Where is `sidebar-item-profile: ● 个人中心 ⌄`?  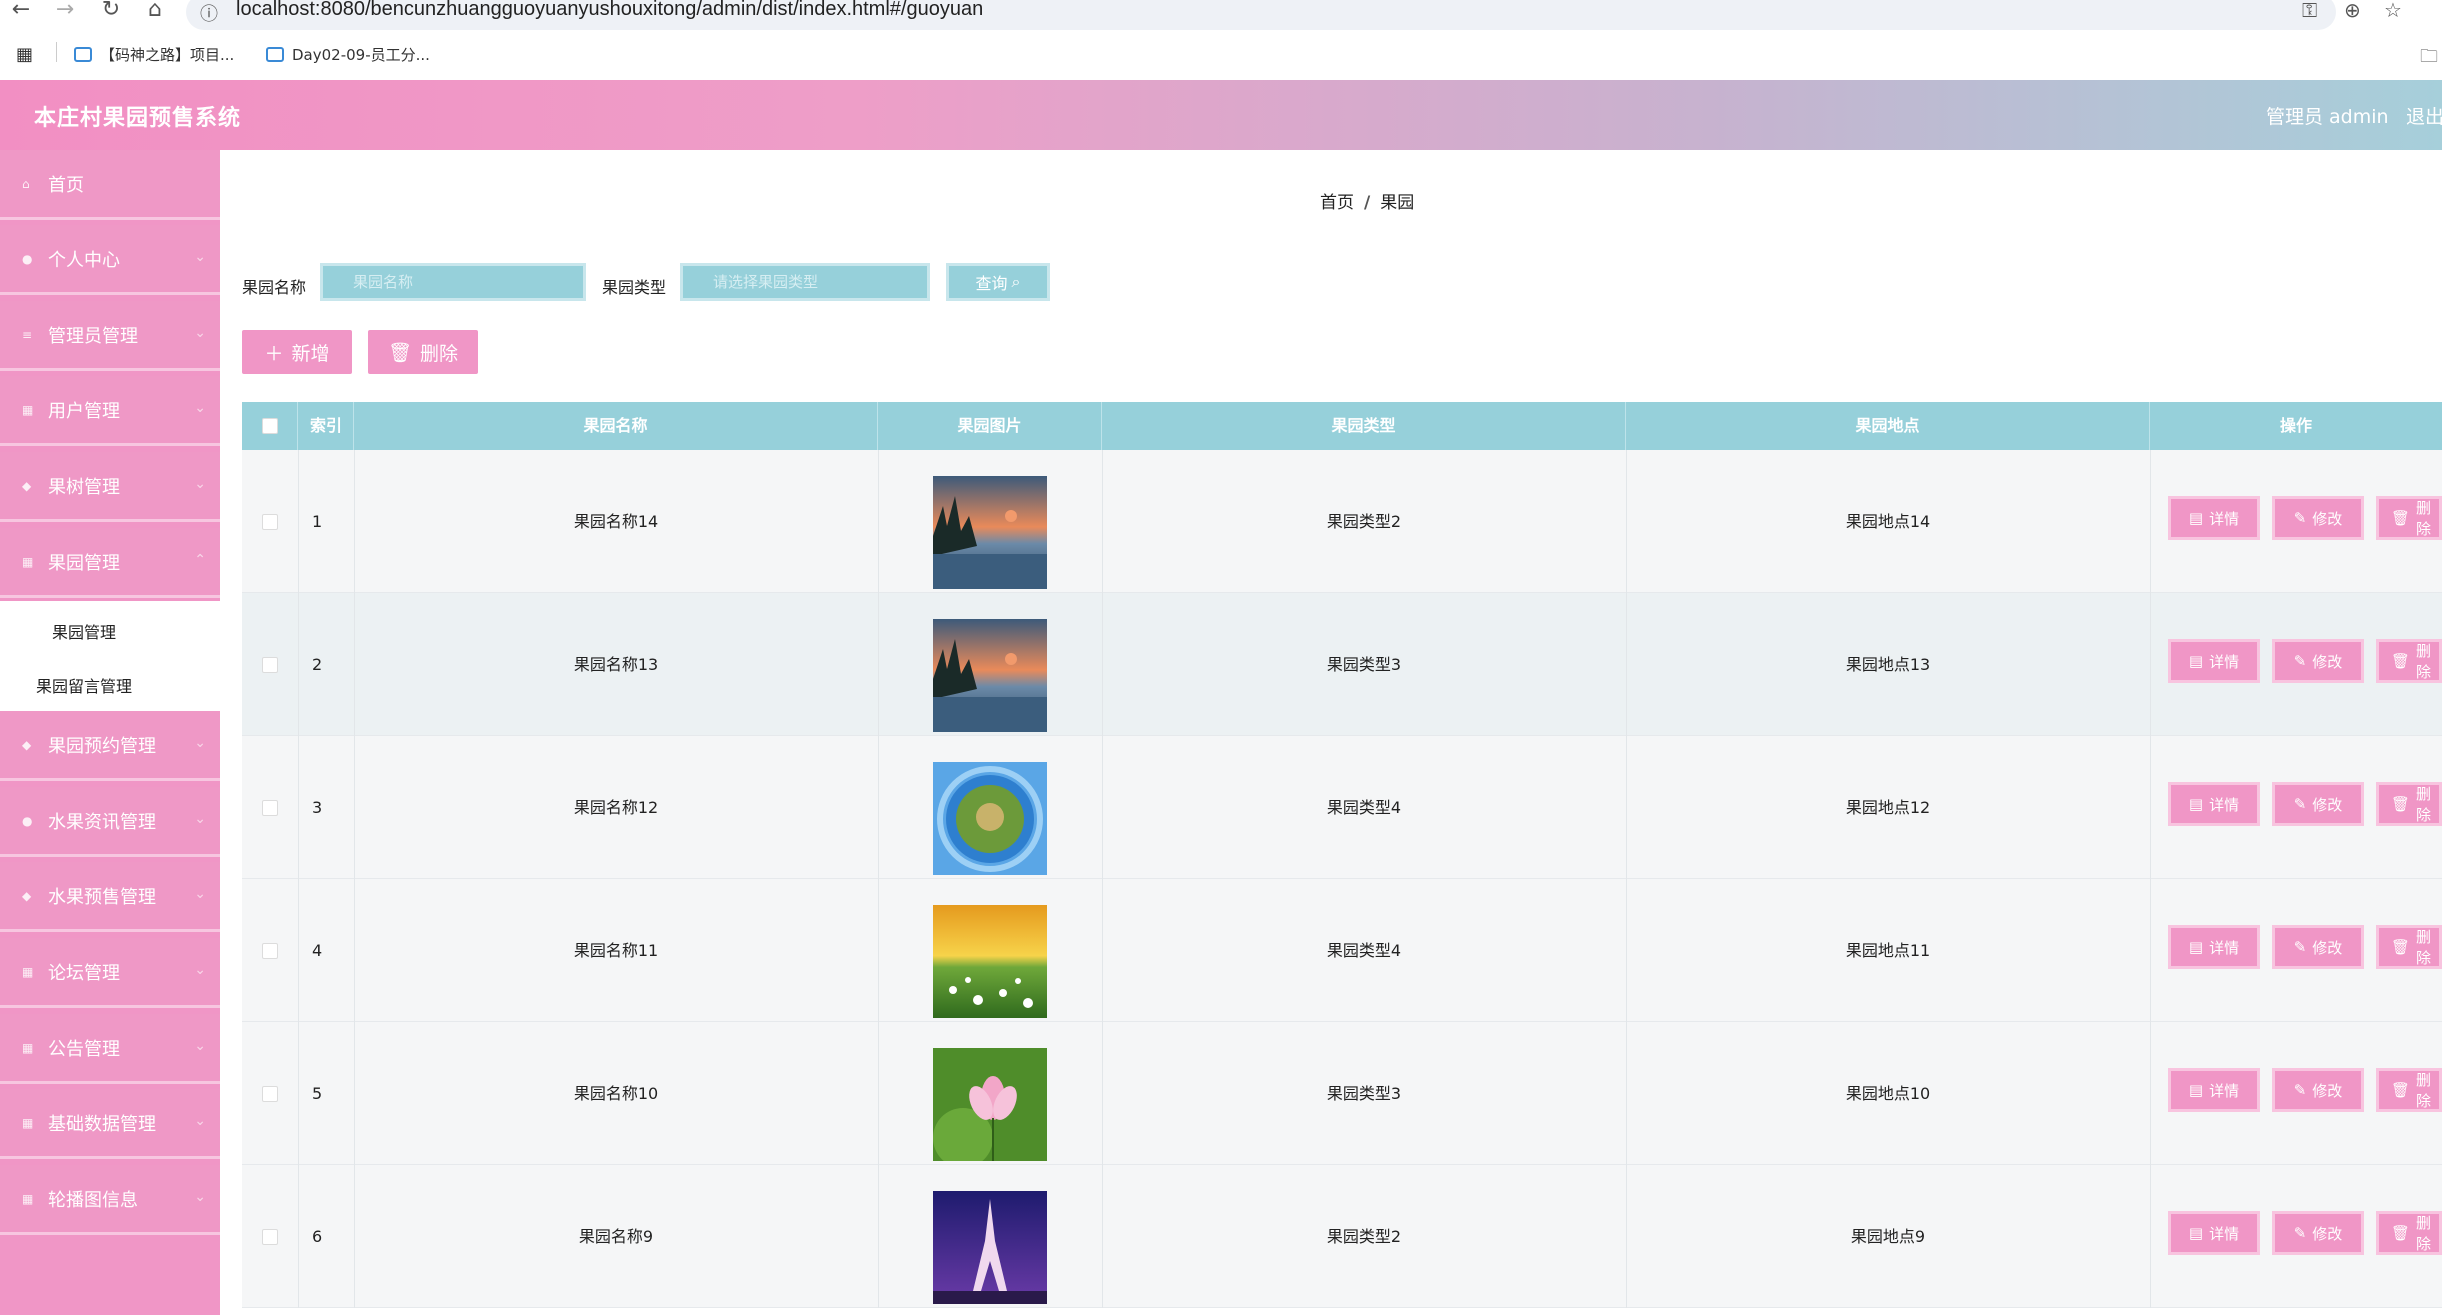 sidebar-item-profile: ● 个人中心 ⌄ is located at coordinates (110, 260).